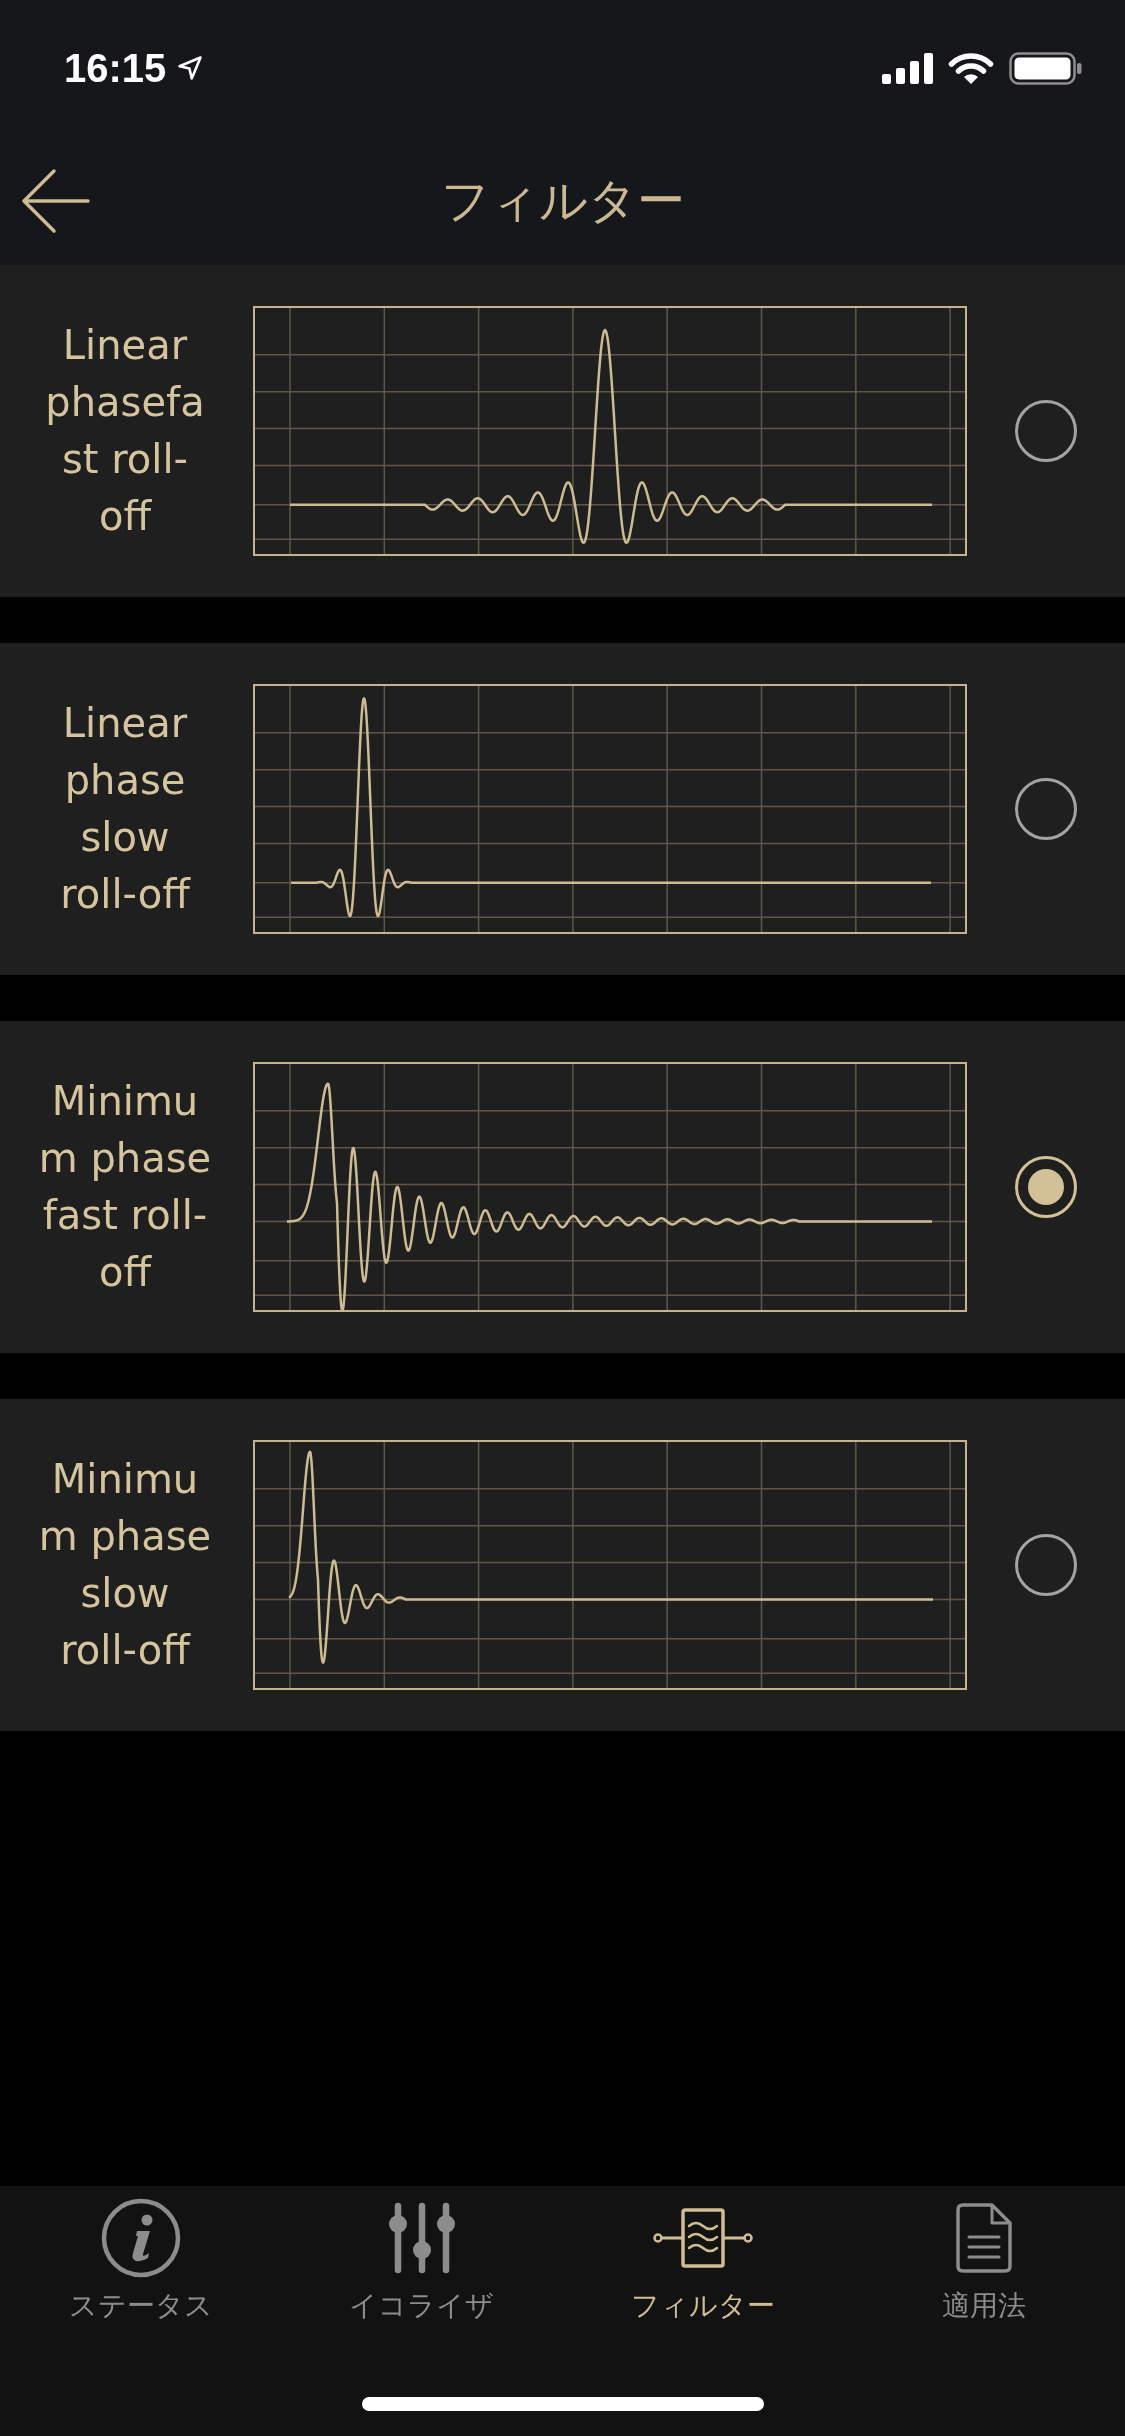 This screenshot has height=2436, width=1125. I want to click on wifi-icon, so click(971, 68).